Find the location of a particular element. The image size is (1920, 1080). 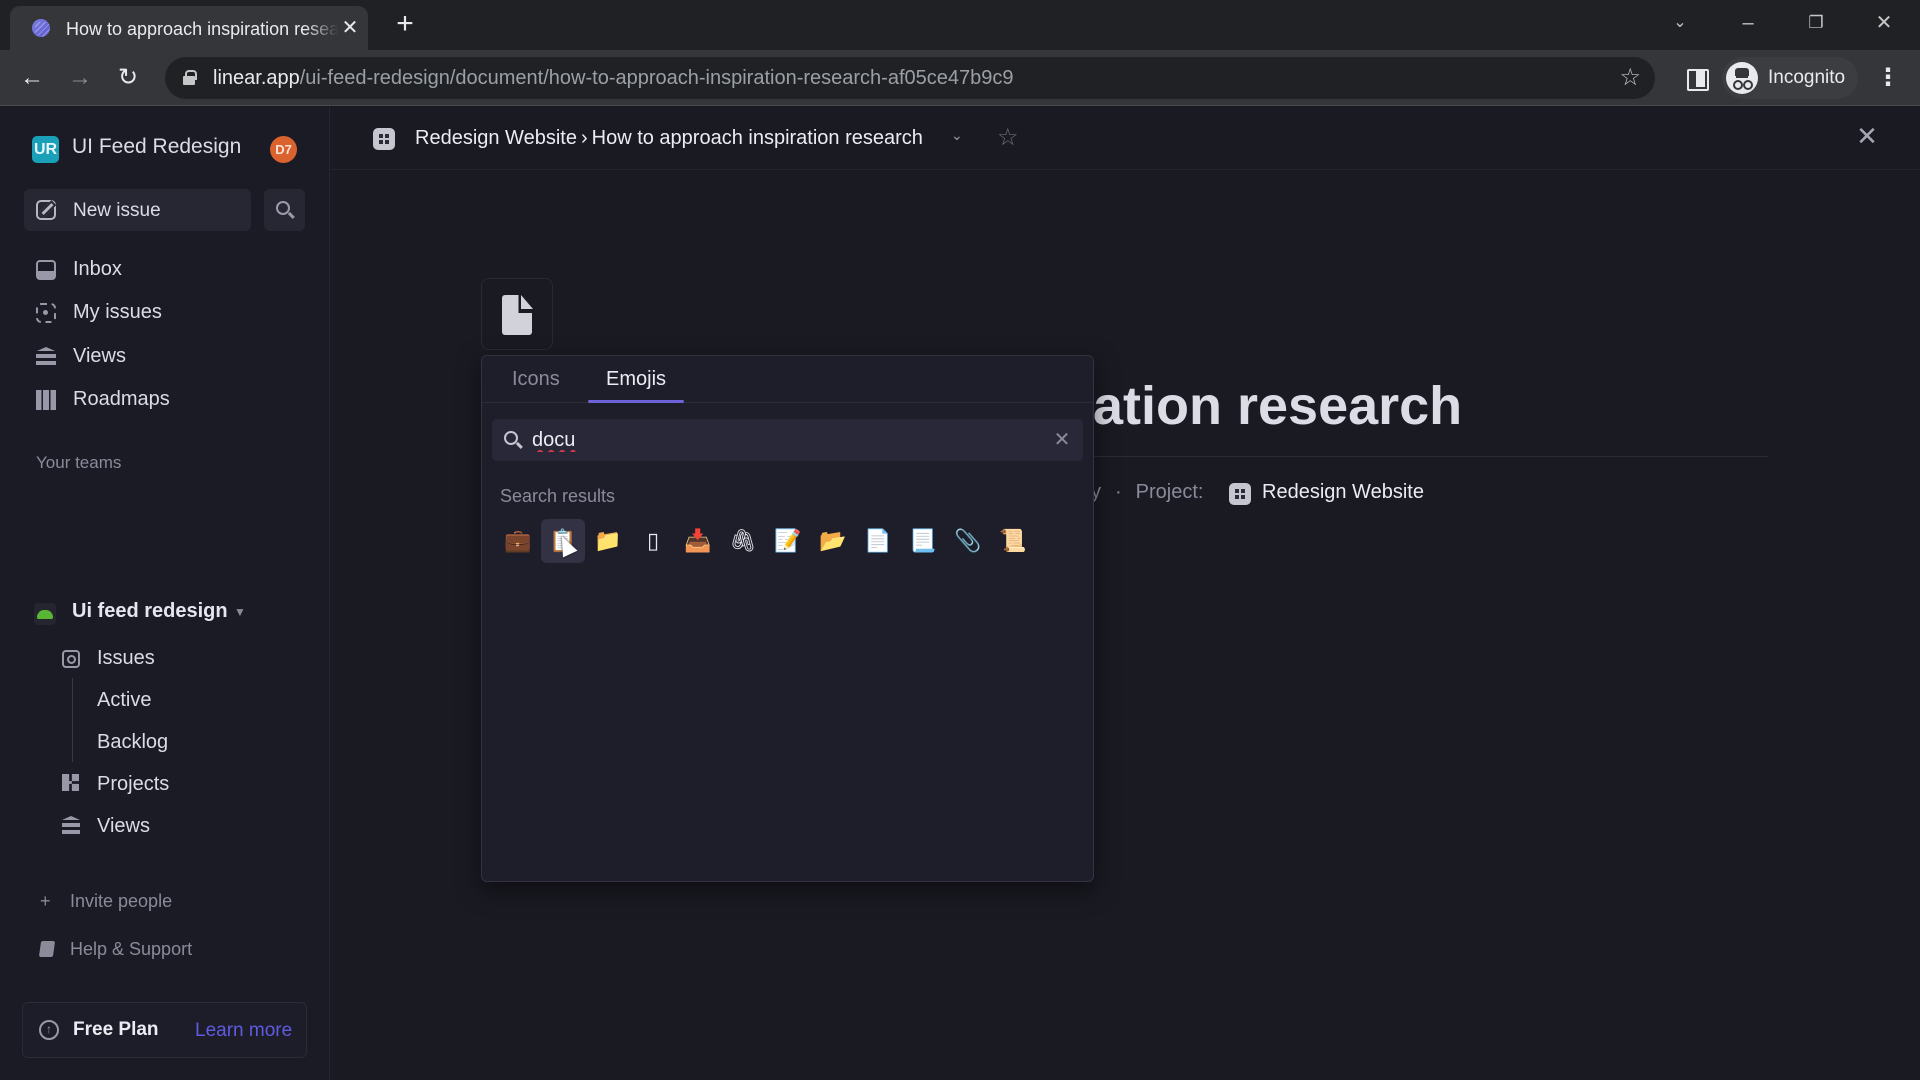

forward-button: → is located at coordinates (80, 78).